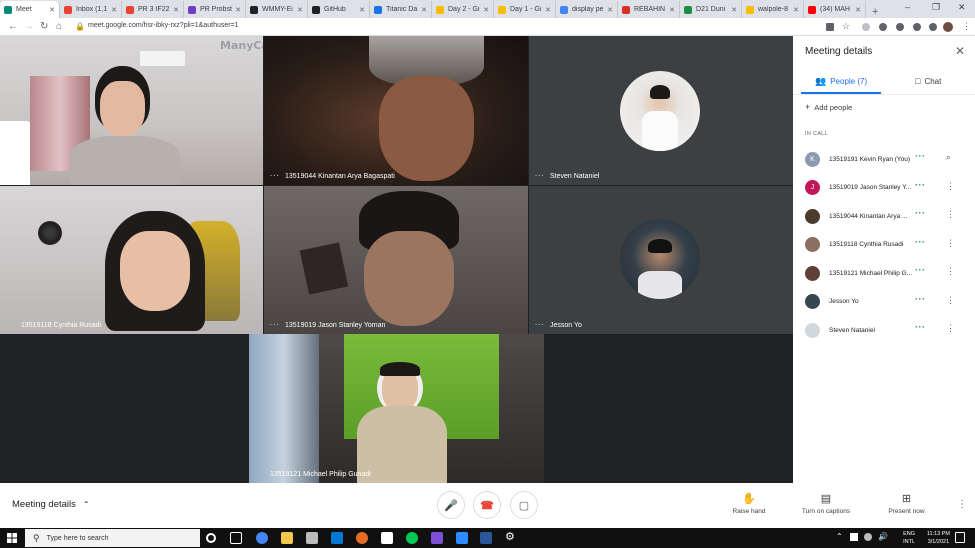 The height and width of the screenshot is (548, 975). Describe the element at coordinates (907, 7) in the screenshot. I see `minimize-icon: –` at that location.